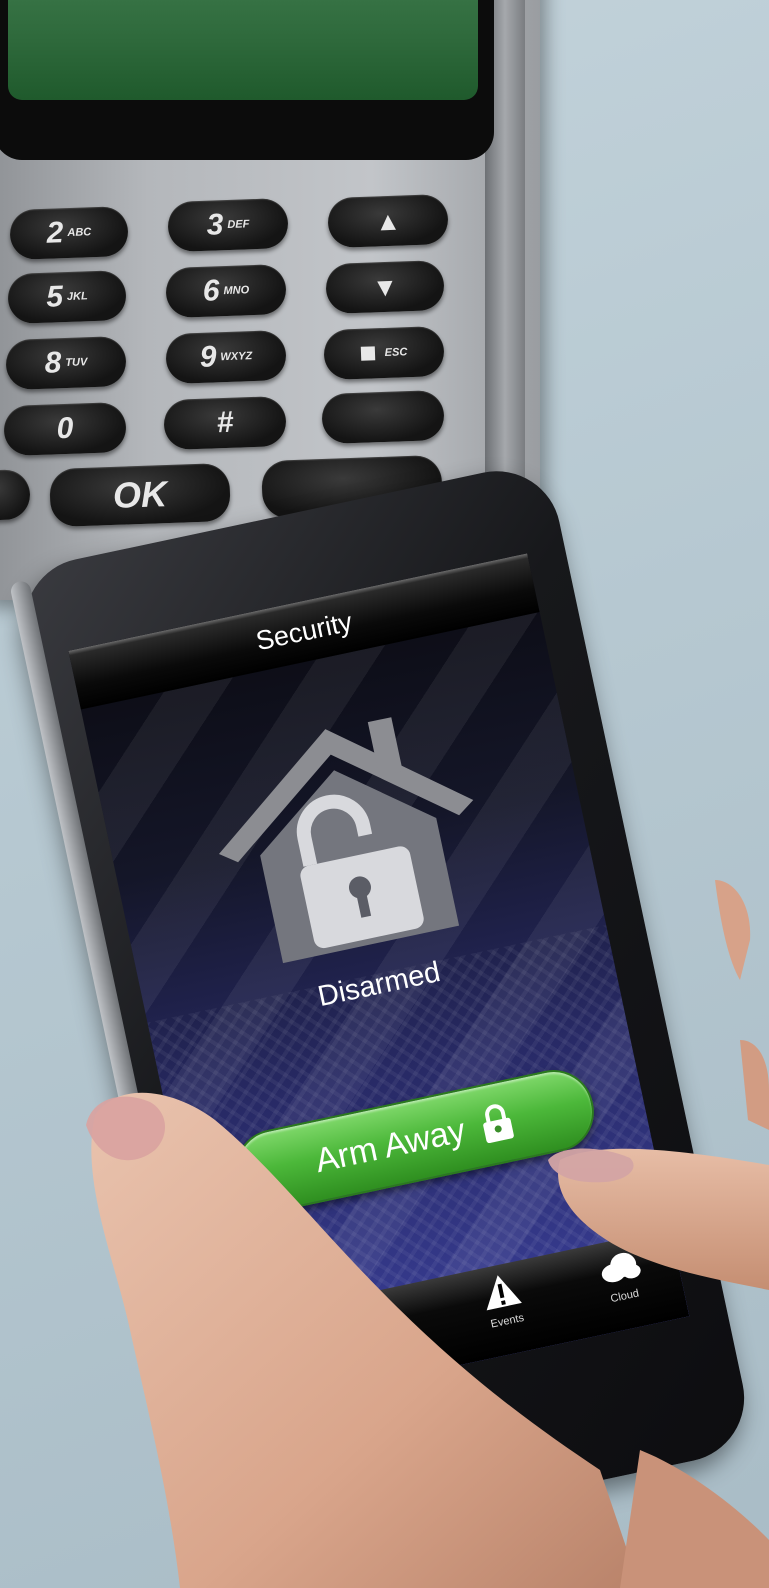 The width and height of the screenshot is (769, 1588). I want to click on warning-icon, so click(504, 1293).